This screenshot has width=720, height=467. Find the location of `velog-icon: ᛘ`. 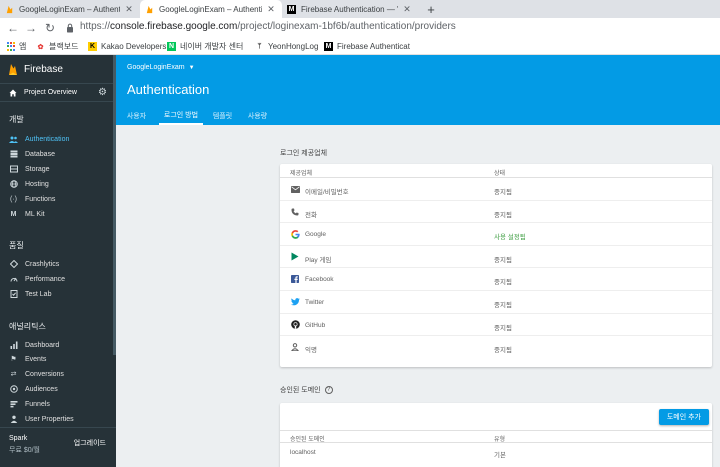

velog-icon: ᛘ is located at coordinates (259, 46).